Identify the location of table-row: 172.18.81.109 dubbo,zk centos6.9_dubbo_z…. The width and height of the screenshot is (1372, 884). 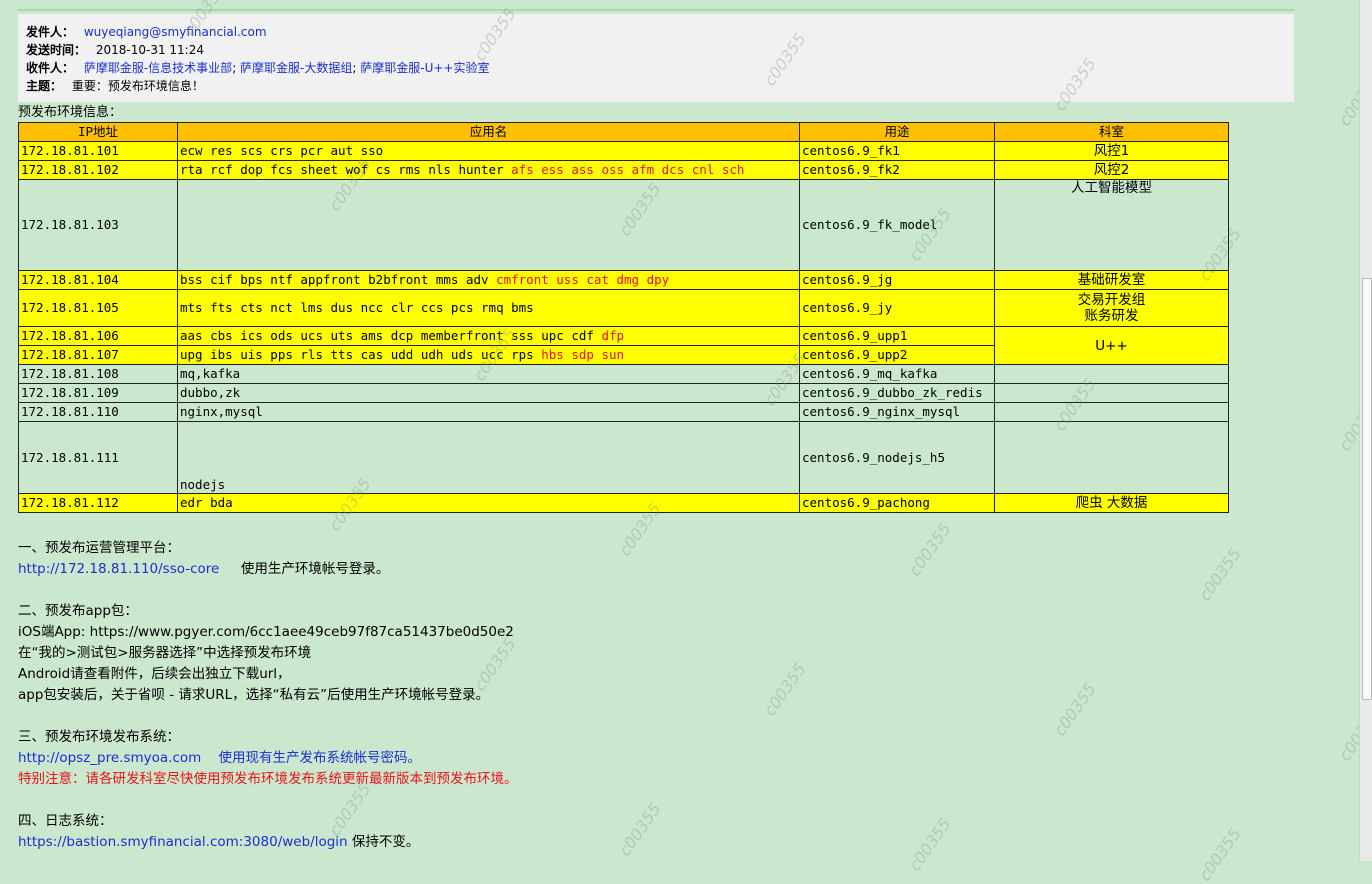
(623, 393).